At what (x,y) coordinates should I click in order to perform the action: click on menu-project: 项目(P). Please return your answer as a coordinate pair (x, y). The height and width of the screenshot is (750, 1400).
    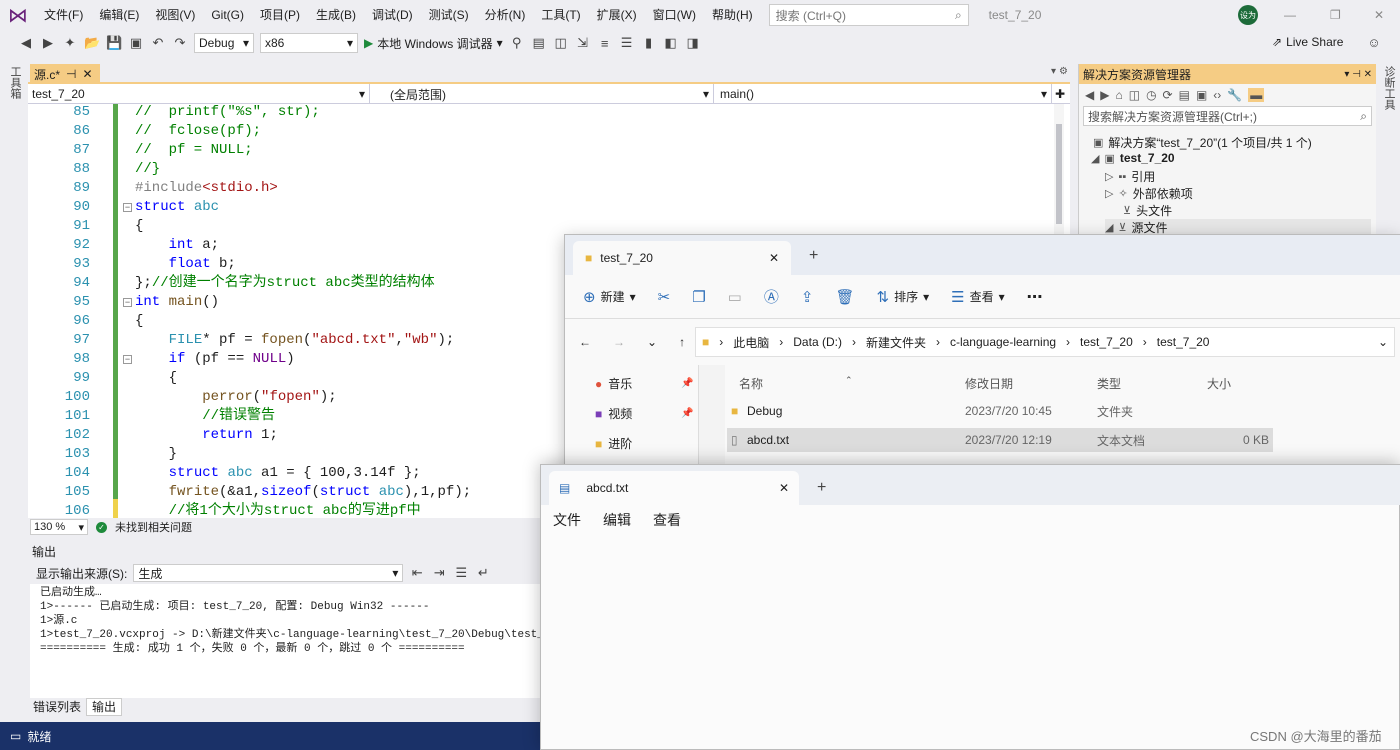
    Looking at the image, I should click on (280, 15).